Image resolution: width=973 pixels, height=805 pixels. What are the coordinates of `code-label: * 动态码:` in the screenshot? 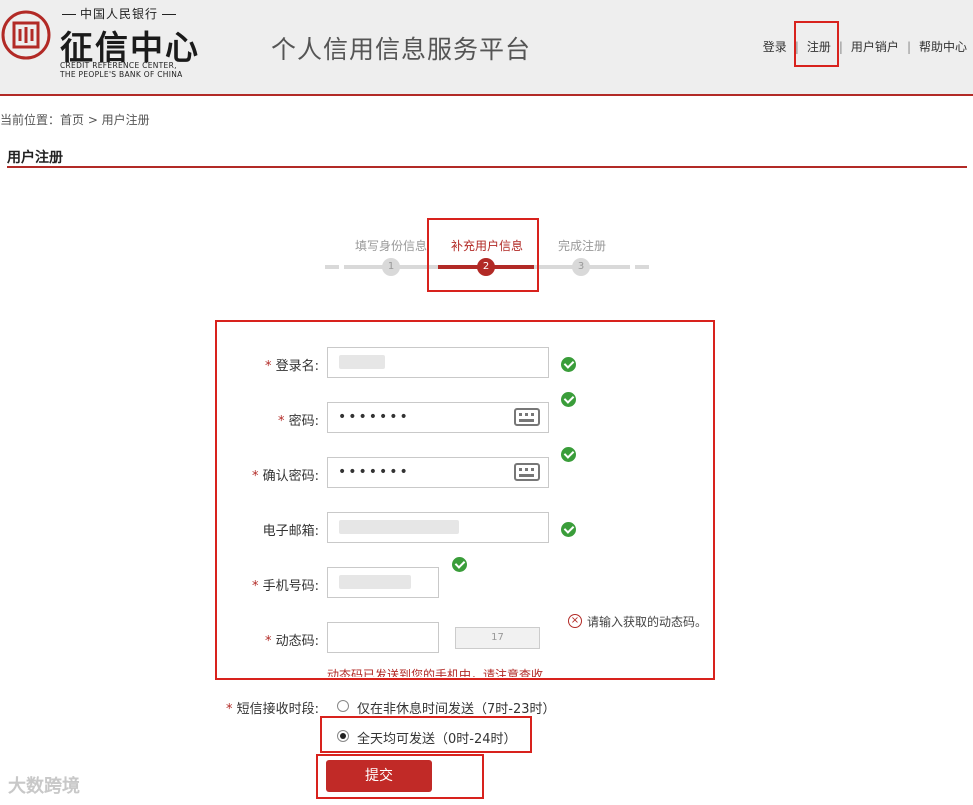 It's located at (291, 641).